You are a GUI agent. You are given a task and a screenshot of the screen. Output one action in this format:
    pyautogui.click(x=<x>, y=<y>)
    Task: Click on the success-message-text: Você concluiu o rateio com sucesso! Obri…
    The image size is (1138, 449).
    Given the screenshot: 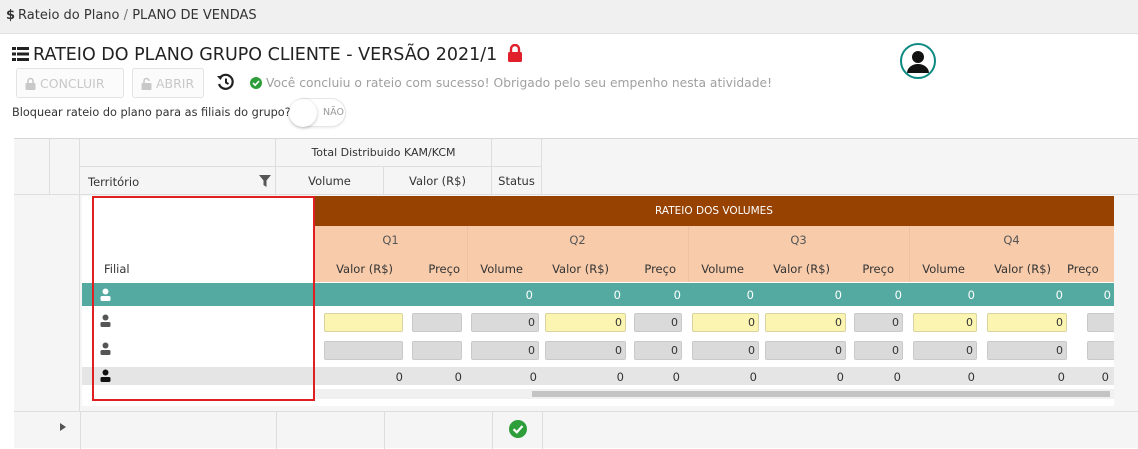 What is the action you would take?
    pyautogui.click(x=519, y=83)
    